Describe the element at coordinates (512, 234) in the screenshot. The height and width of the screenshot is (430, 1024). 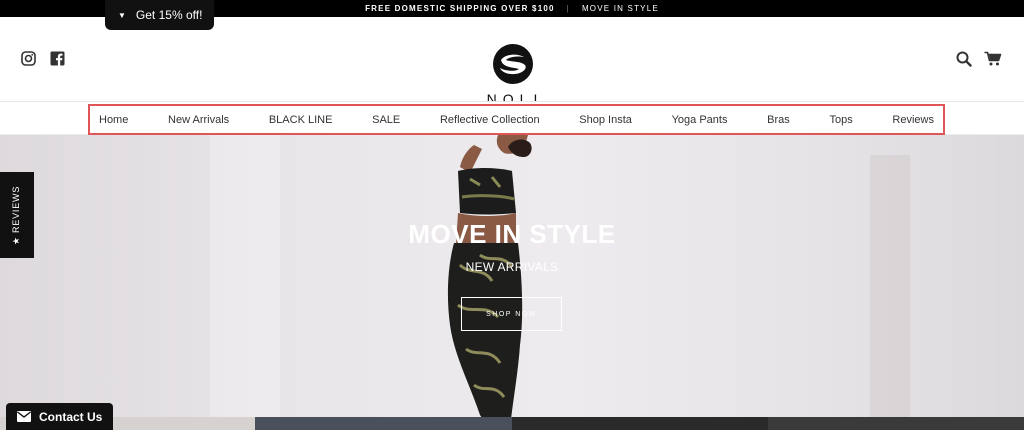
I see `hero-title: MOVE IN STYLE` at that location.